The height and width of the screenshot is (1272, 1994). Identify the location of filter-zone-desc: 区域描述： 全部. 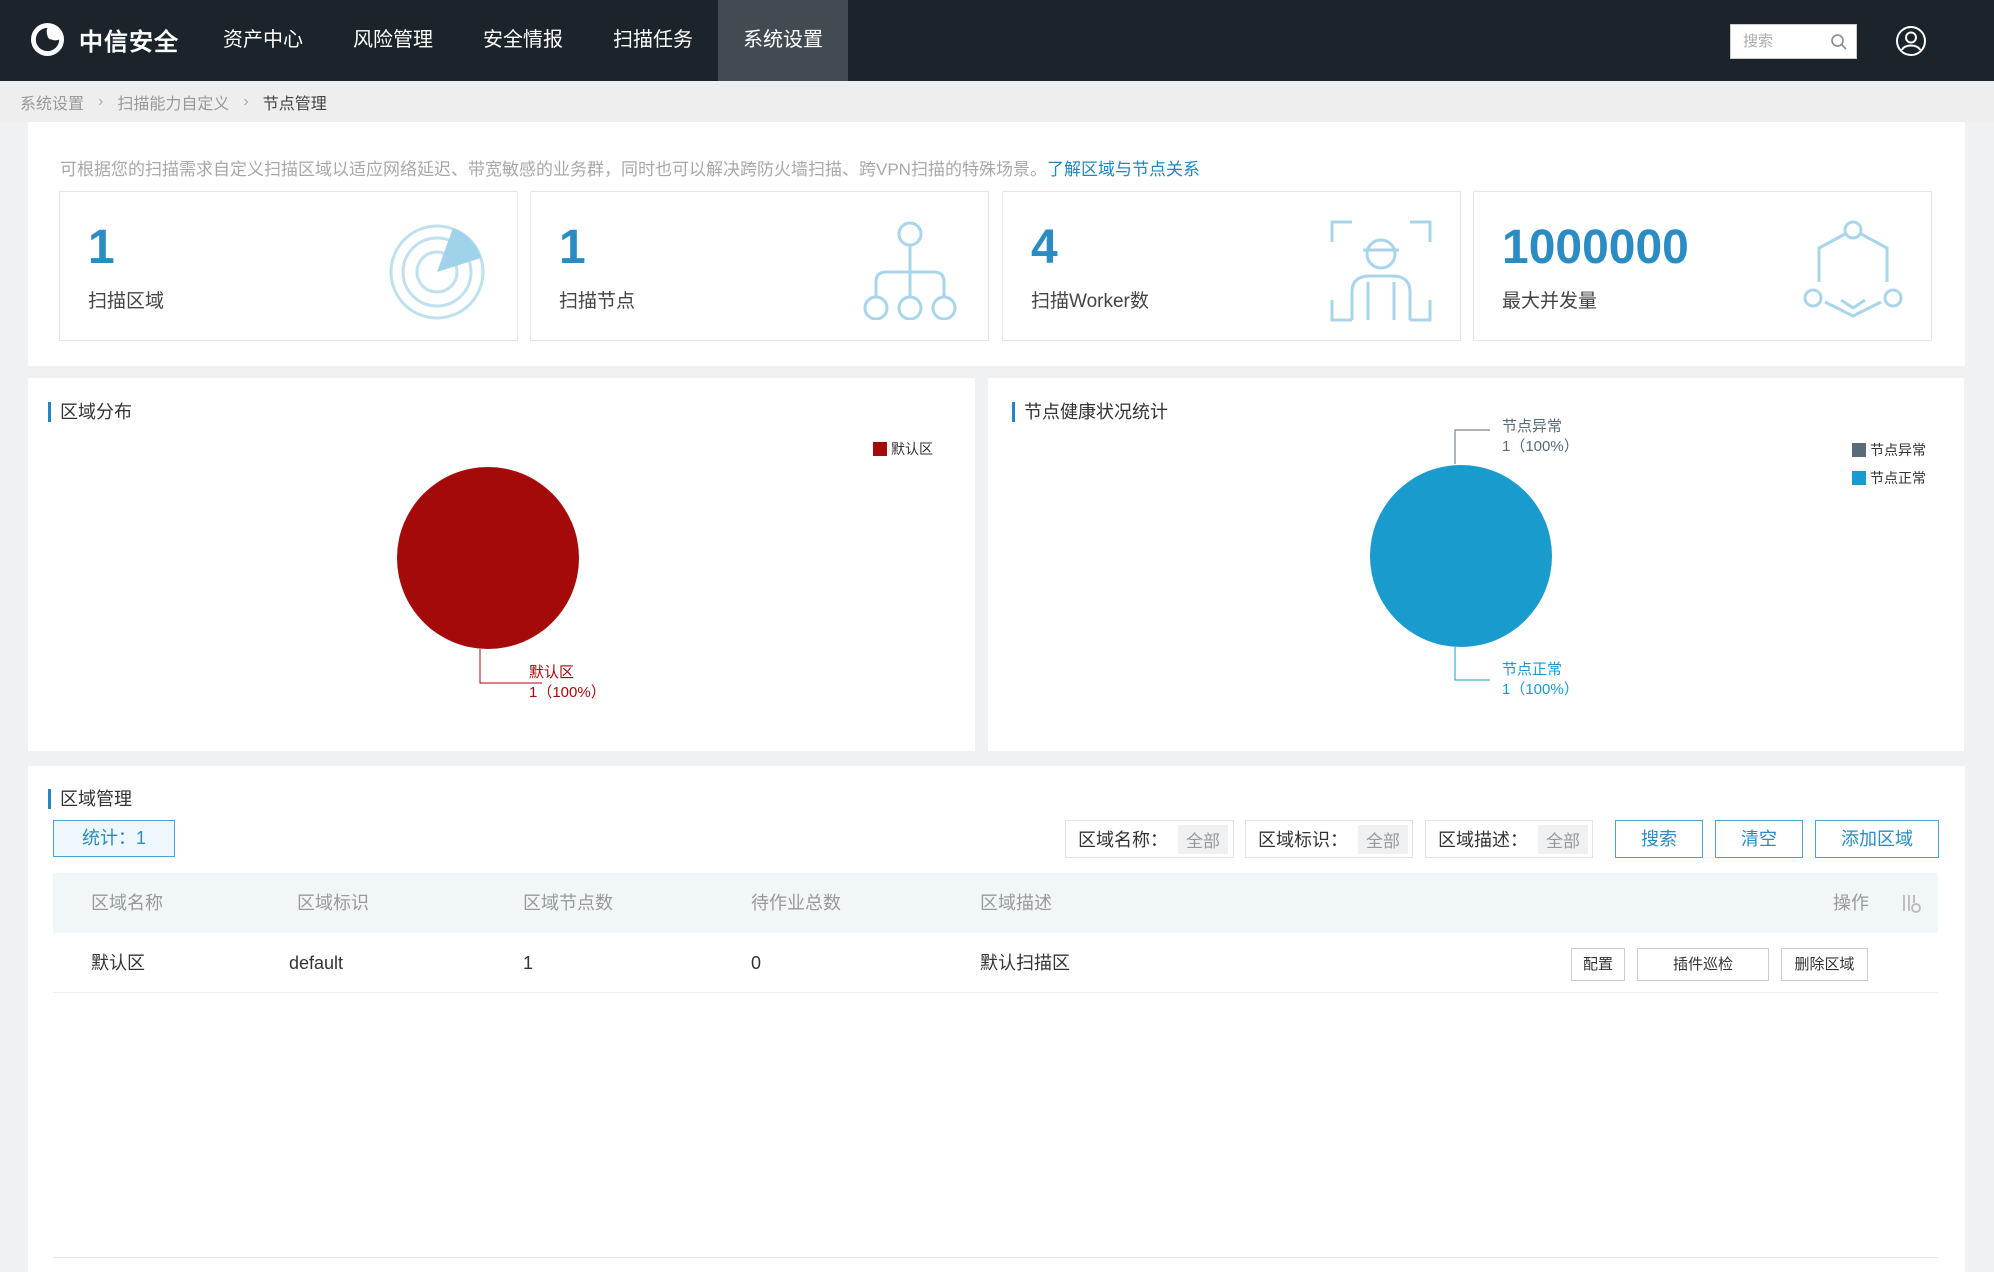
(1509, 839).